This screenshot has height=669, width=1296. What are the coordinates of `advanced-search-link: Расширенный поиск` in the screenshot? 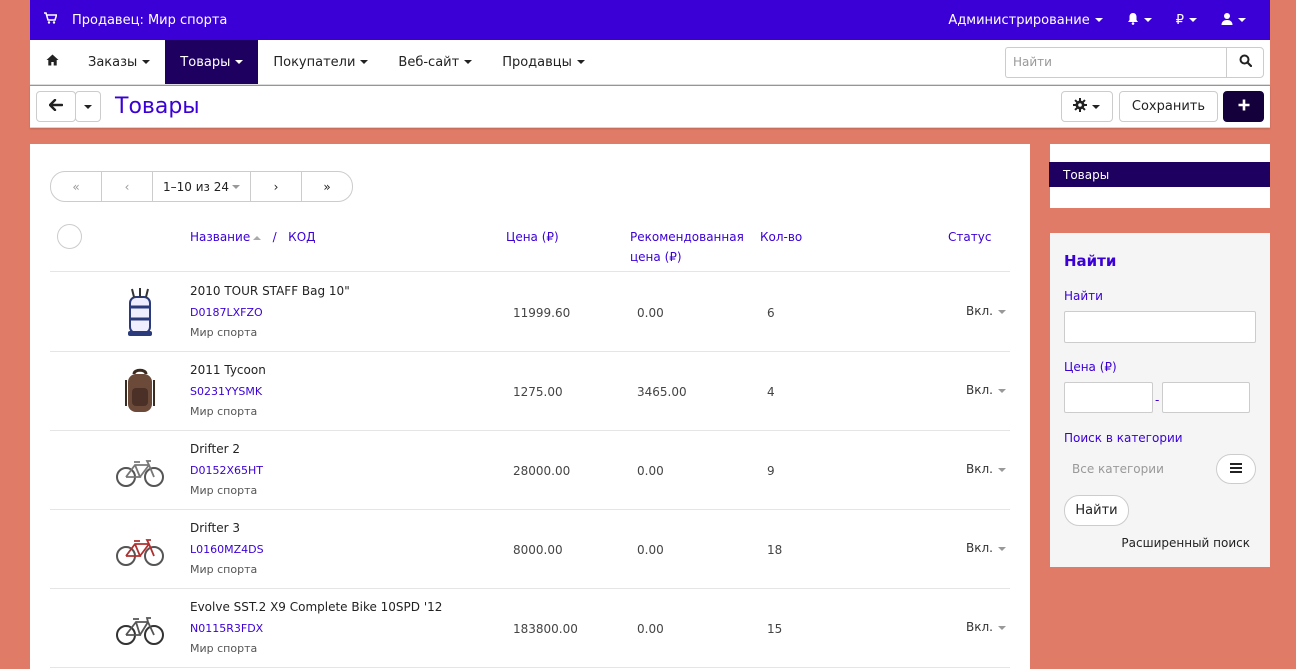 It's located at (1185, 543).